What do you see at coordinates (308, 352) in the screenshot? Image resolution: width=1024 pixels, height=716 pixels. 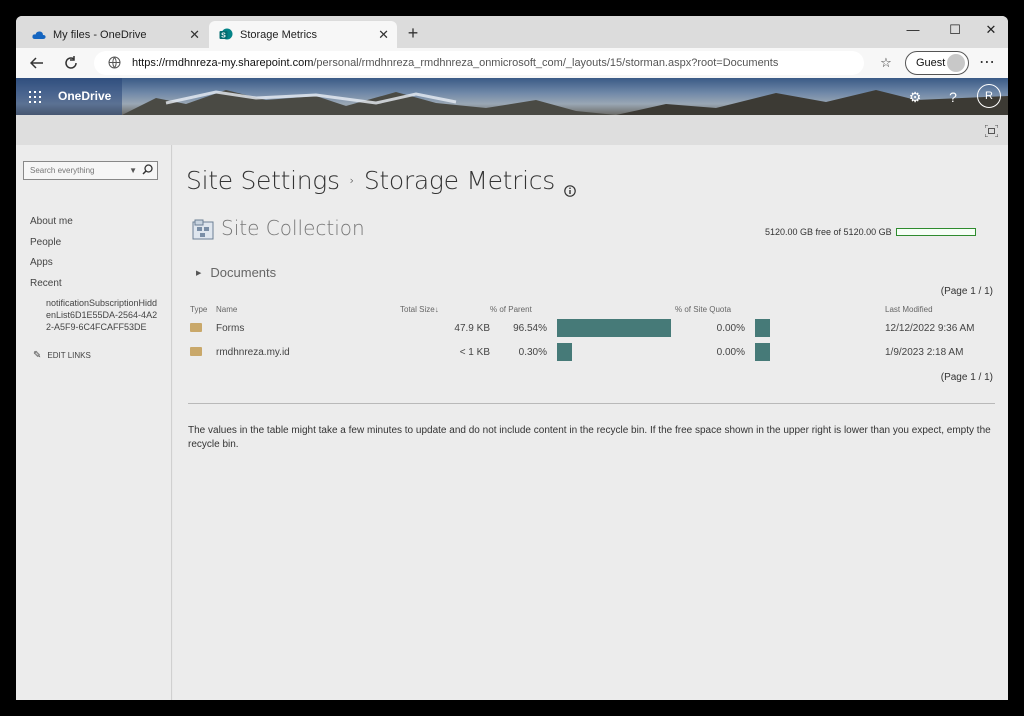 I see `row-name: rmdhnreza.my.id` at bounding box center [308, 352].